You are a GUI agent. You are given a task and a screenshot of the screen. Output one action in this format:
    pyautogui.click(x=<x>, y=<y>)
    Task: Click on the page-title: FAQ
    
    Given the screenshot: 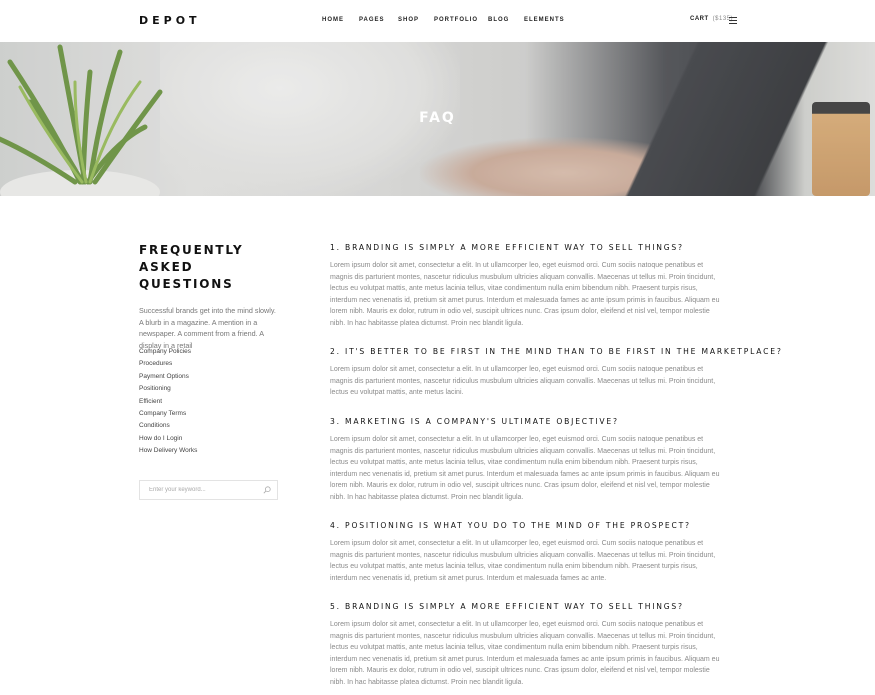 What is the action you would take?
    pyautogui.click(x=437, y=118)
    